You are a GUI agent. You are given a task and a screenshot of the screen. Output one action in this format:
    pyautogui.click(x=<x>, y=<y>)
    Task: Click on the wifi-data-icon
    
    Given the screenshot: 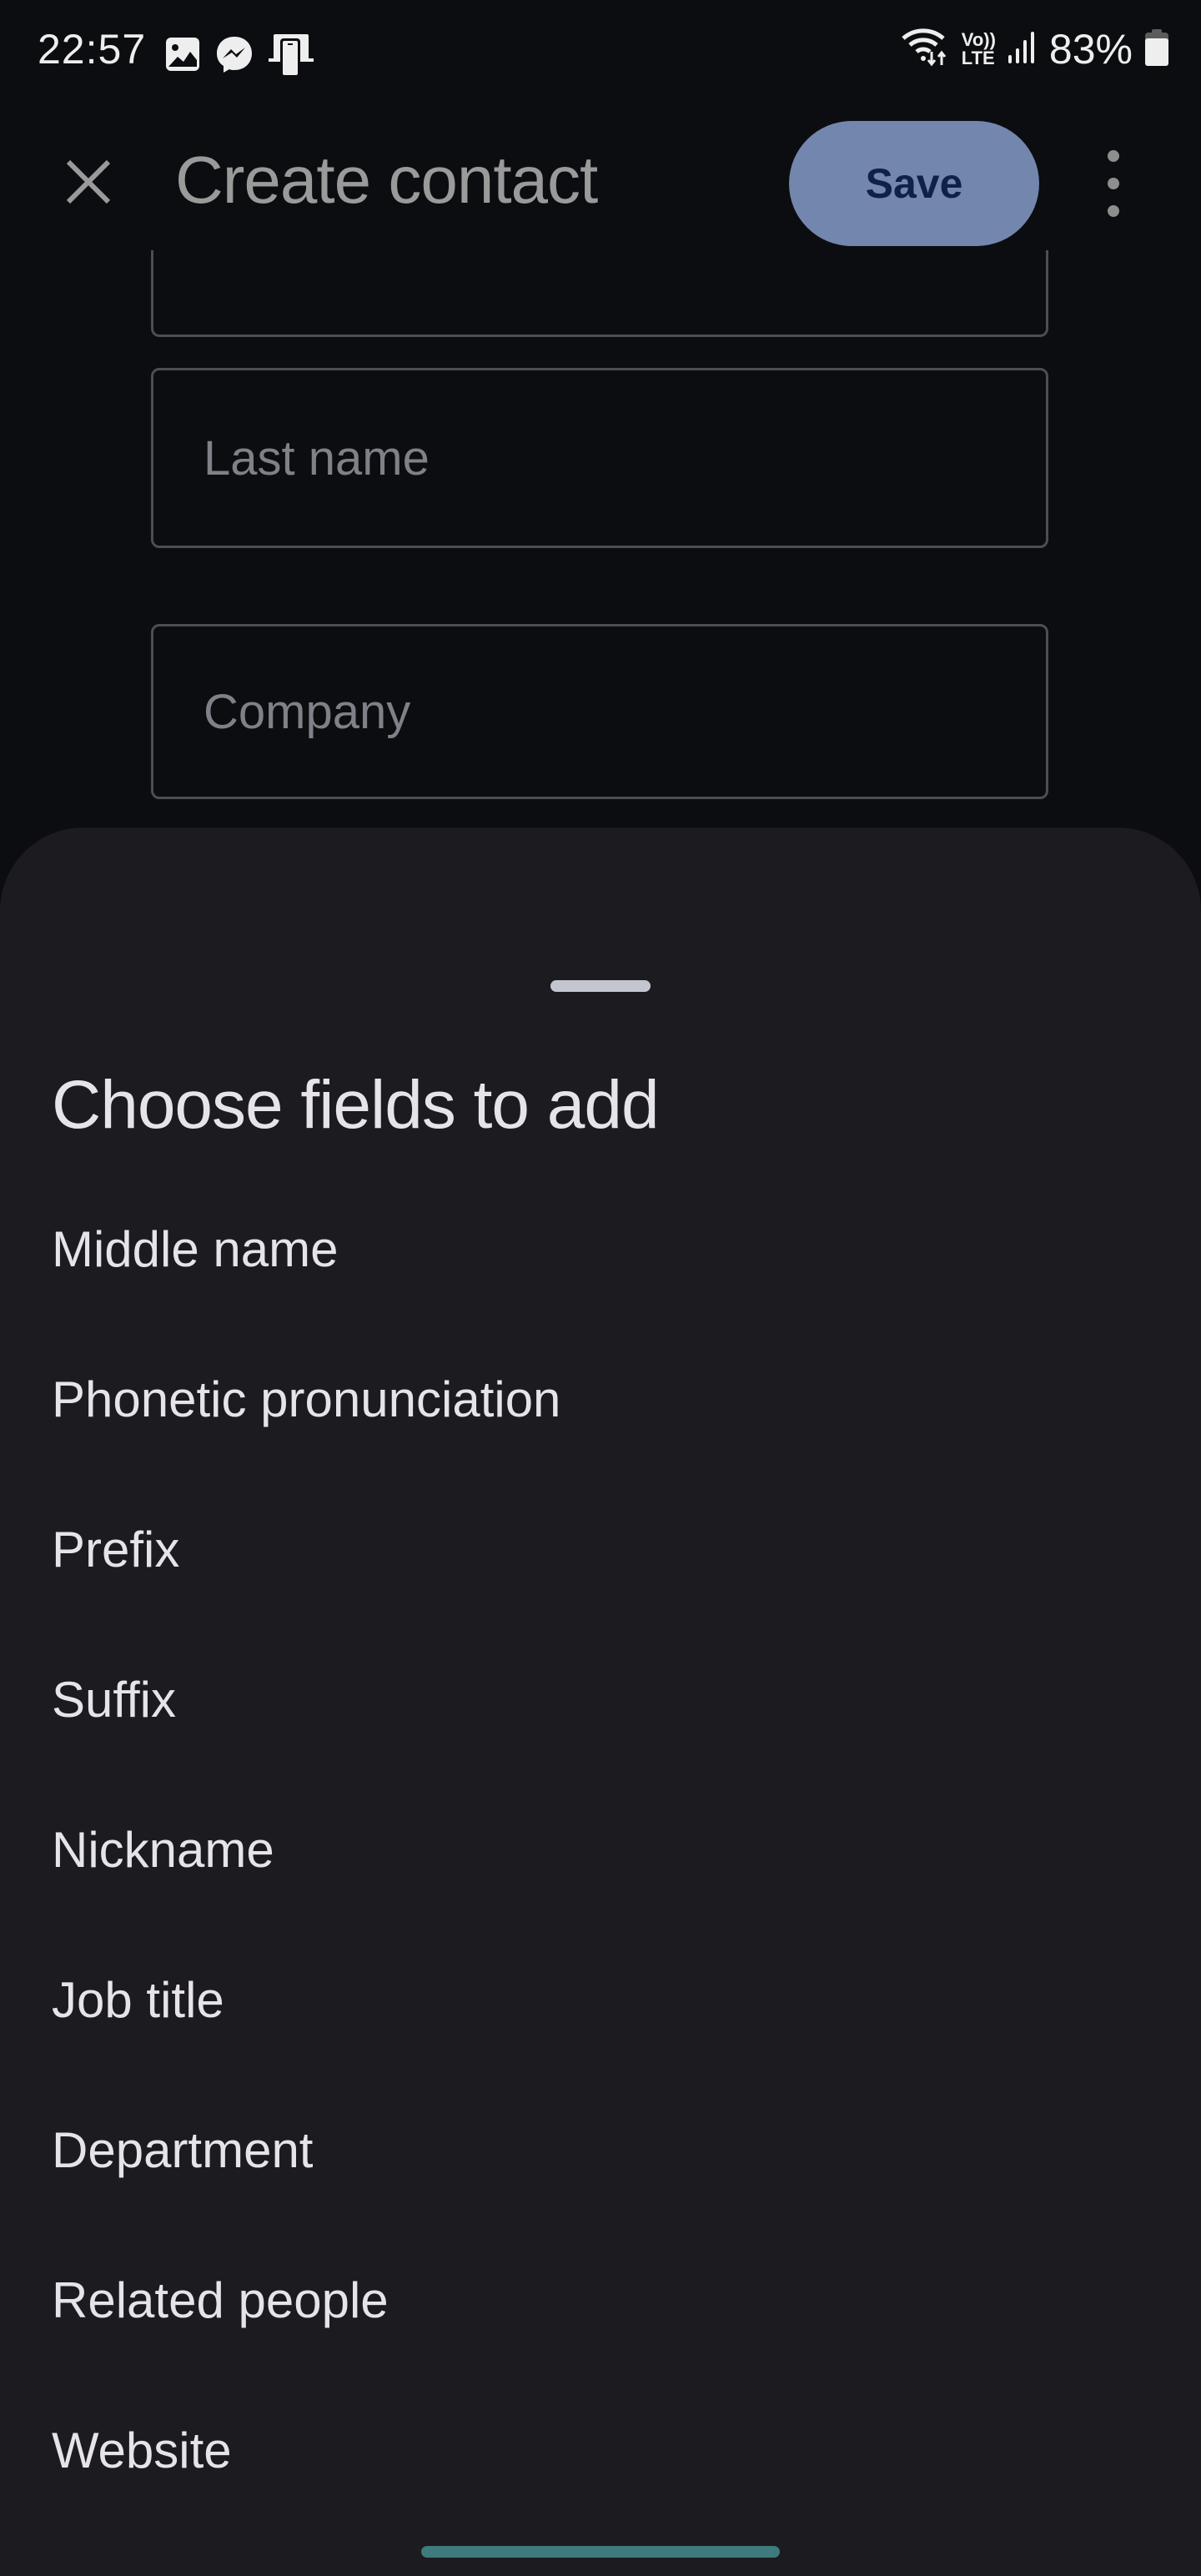 What is the action you would take?
    pyautogui.click(x=926, y=50)
    